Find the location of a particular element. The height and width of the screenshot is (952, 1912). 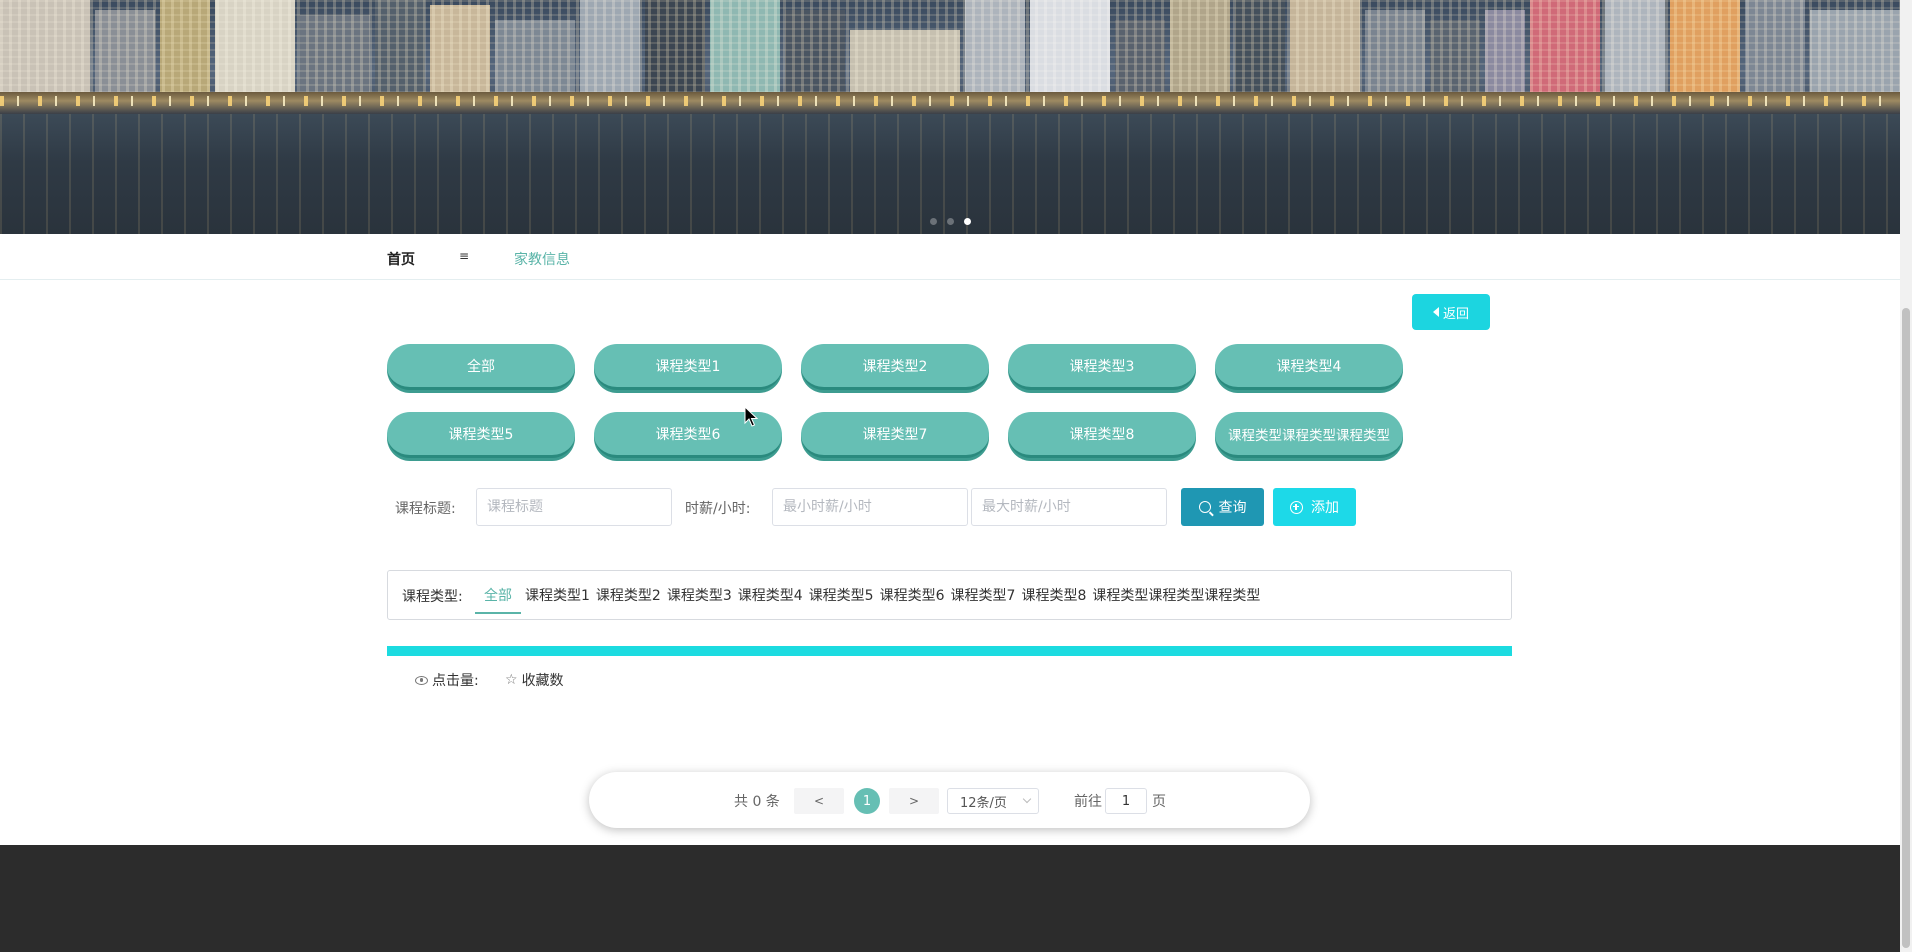

category-pill: 课程类型课程类型课程类型 is located at coordinates (1309, 435).